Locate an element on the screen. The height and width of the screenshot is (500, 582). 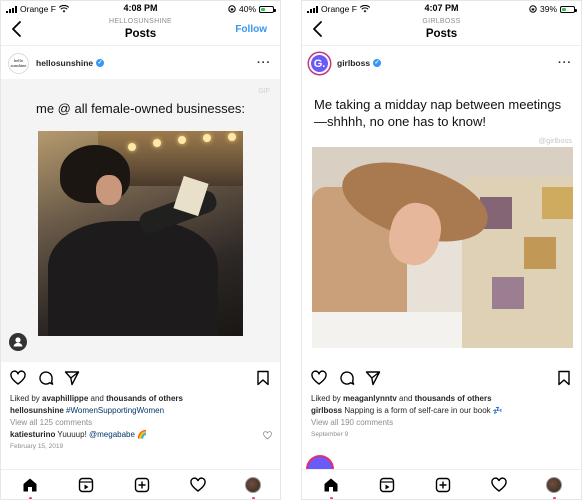
comment-mention: @megababe is located at coordinates (112, 434).